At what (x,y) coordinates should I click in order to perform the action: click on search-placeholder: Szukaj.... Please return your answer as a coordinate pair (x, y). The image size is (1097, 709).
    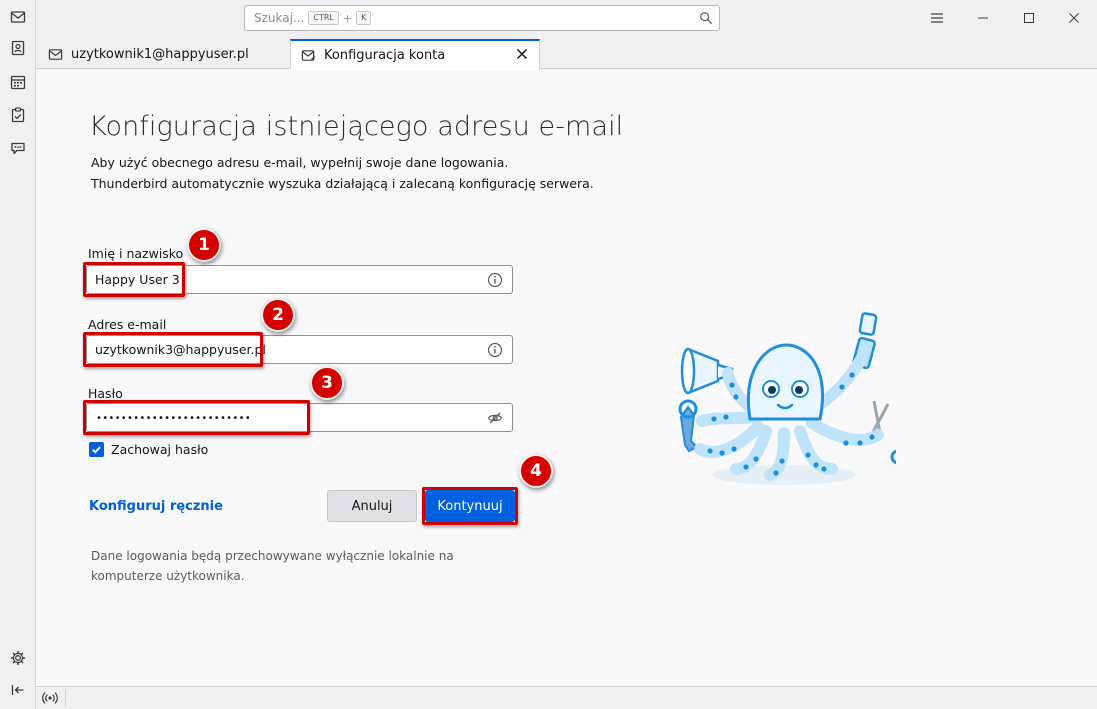
    Looking at the image, I should click on (279, 18).